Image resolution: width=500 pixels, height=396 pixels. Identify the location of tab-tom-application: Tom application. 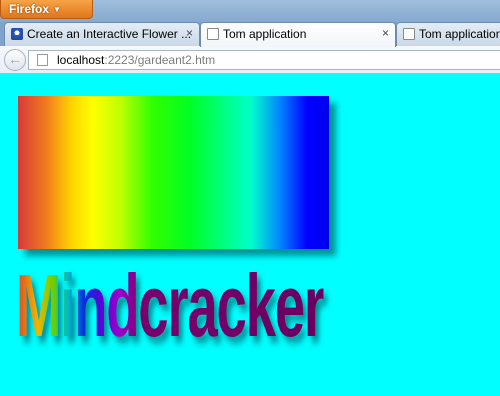
(448, 34).